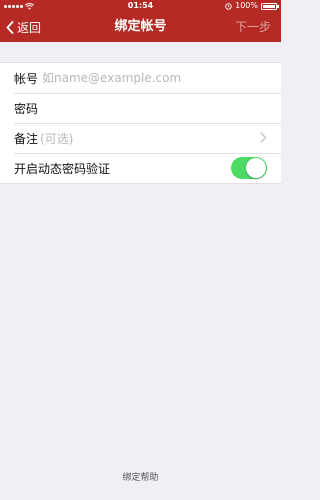  Describe the element at coordinates (26, 108) in the screenshot. I see `password-label: 密码` at that location.